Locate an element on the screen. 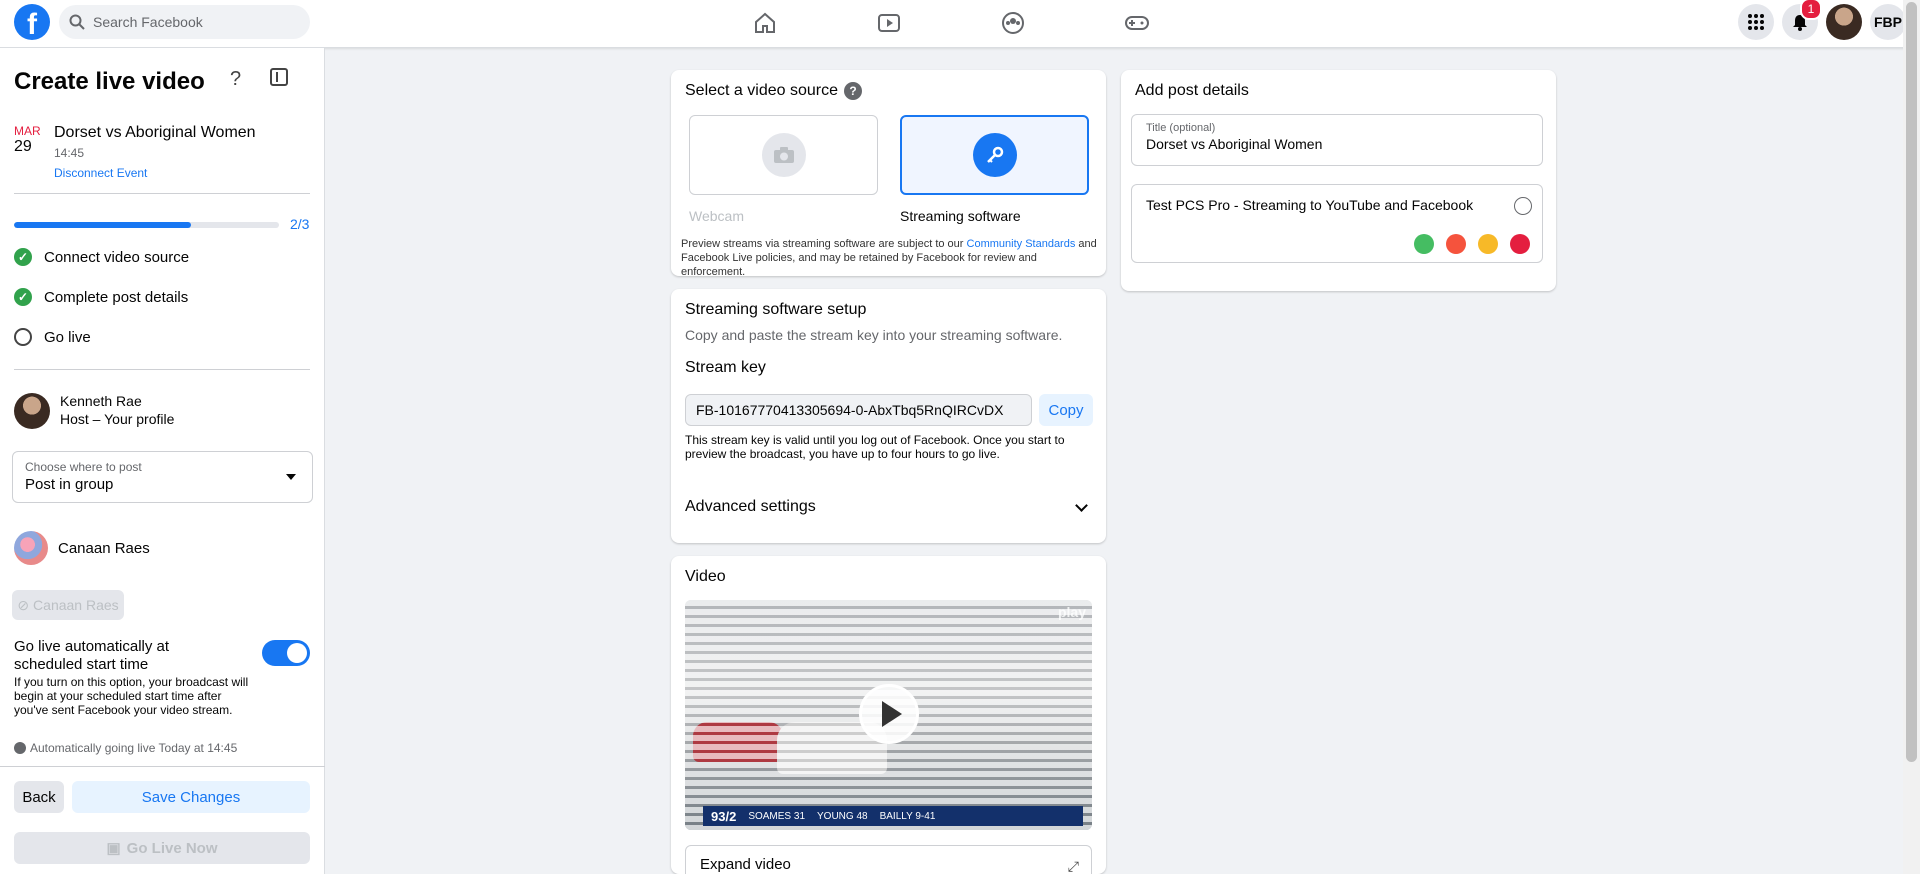  host-role: Host – Your profile is located at coordinates (117, 419).